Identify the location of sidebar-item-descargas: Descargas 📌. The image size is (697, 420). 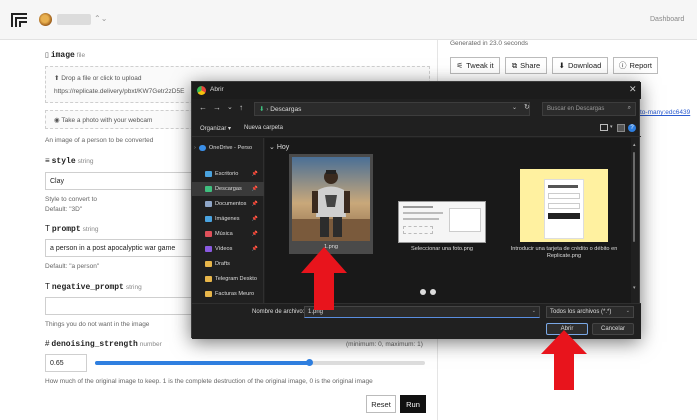
(228, 189).